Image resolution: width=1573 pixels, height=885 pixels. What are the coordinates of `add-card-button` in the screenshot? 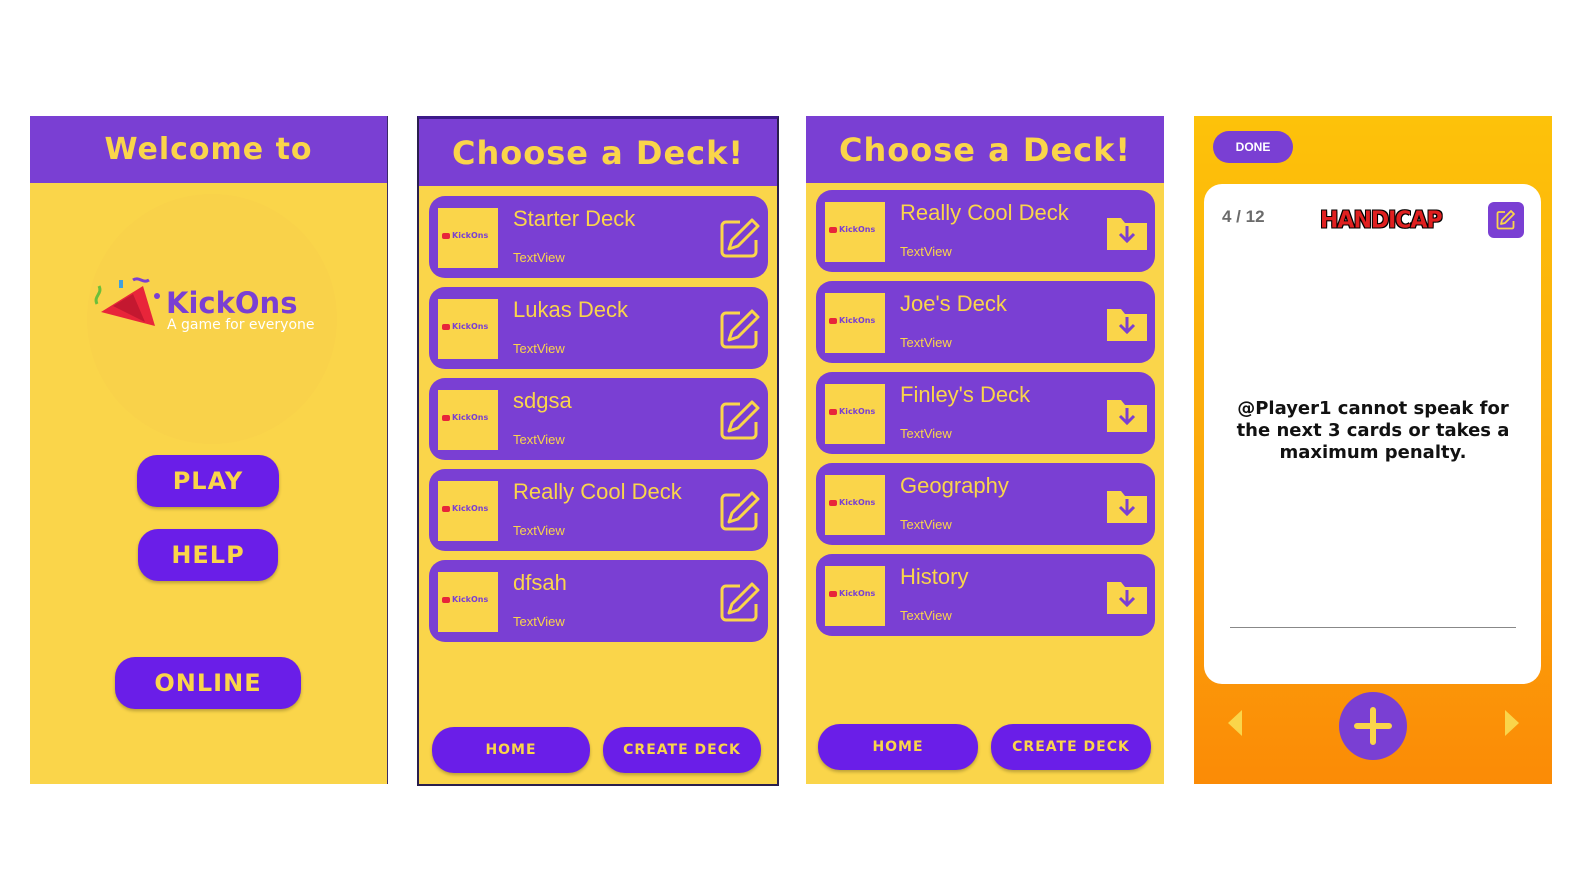 It's located at (1373, 726).